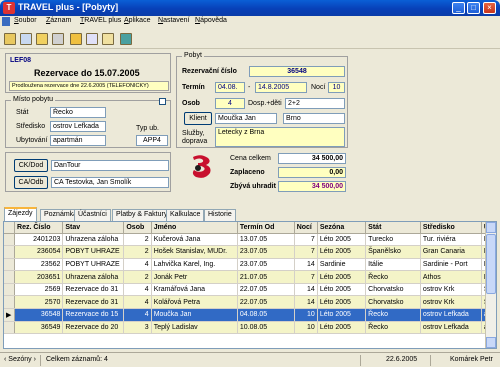  What do you see at coordinates (194, 302) in the screenshot?
I see `cell-jmeno: Kolářová Petra` at bounding box center [194, 302].